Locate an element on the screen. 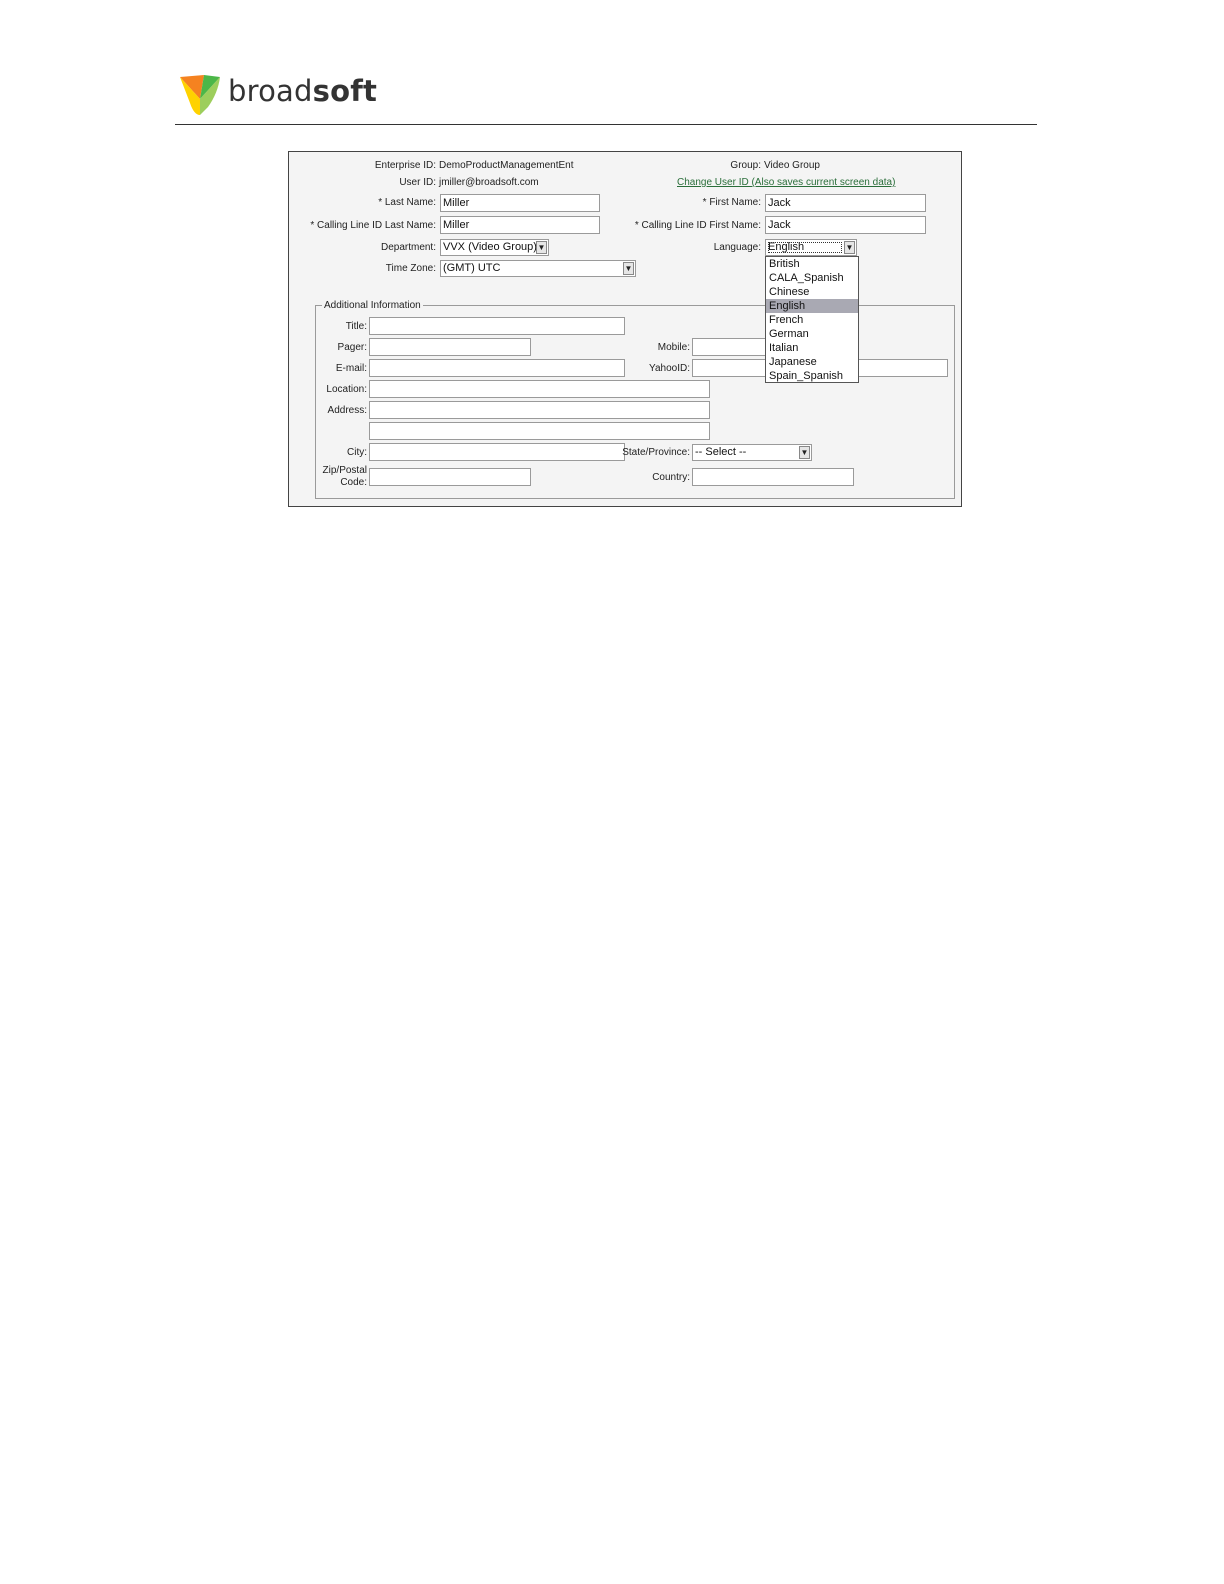  zip-postal-code-input is located at coordinates (450, 477).